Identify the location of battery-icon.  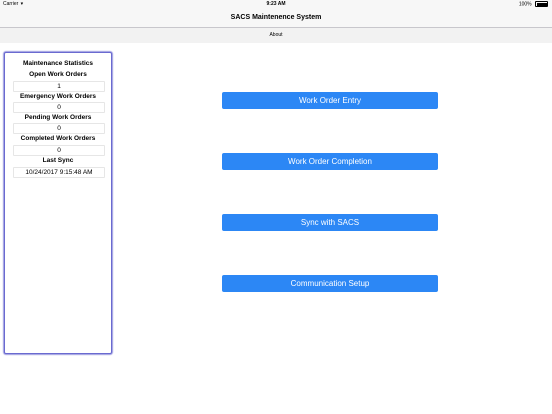
(541, 4).